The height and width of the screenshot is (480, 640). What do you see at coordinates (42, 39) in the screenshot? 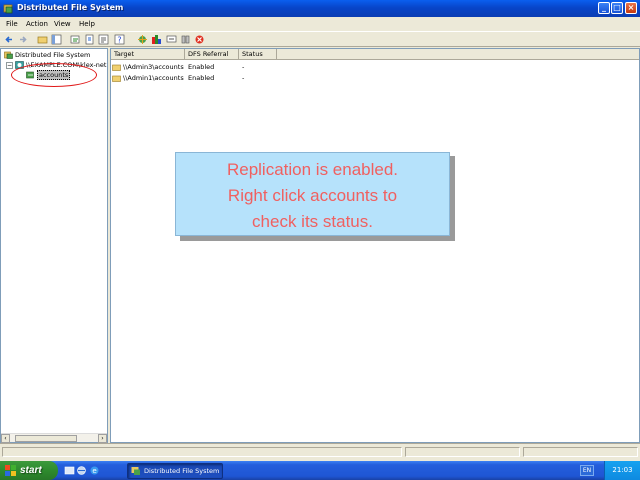
I see `up-folder-icon` at bounding box center [42, 39].